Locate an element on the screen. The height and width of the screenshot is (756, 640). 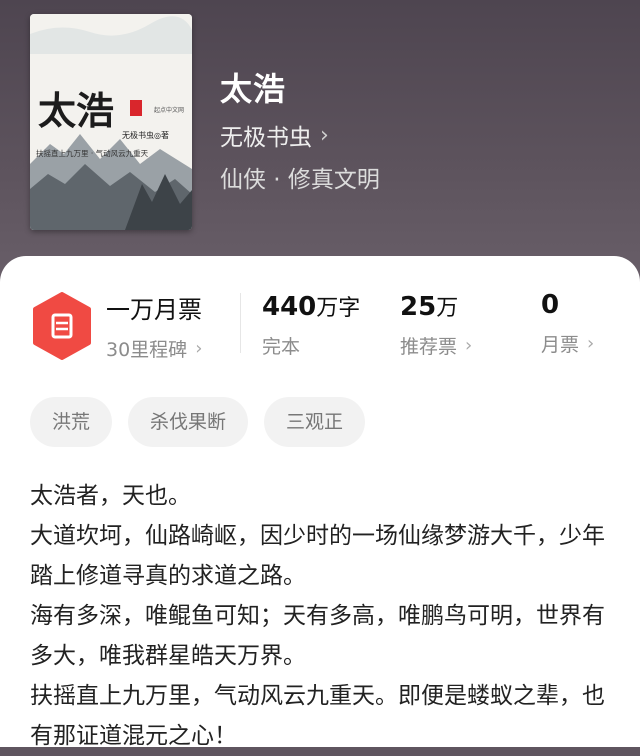
monthly-ticket-stat: 0 月票 › is located at coordinates (567, 323).